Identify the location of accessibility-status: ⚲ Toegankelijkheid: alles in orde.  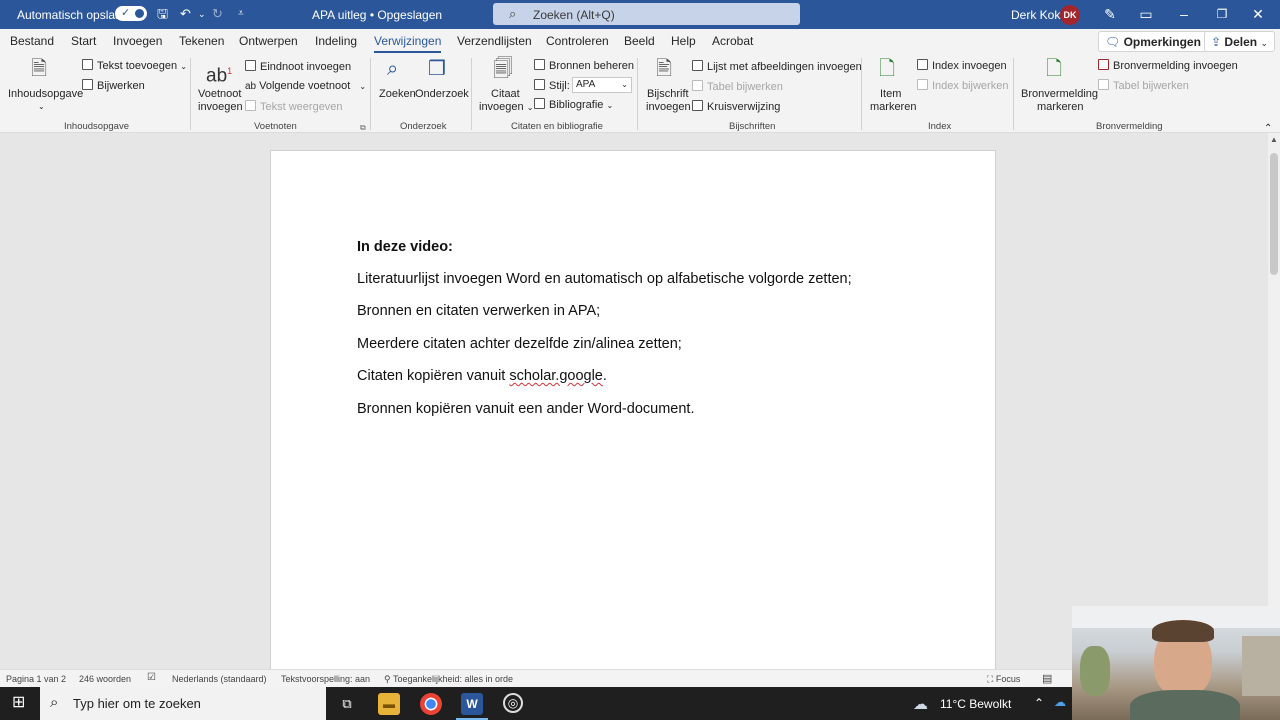
(448, 679).